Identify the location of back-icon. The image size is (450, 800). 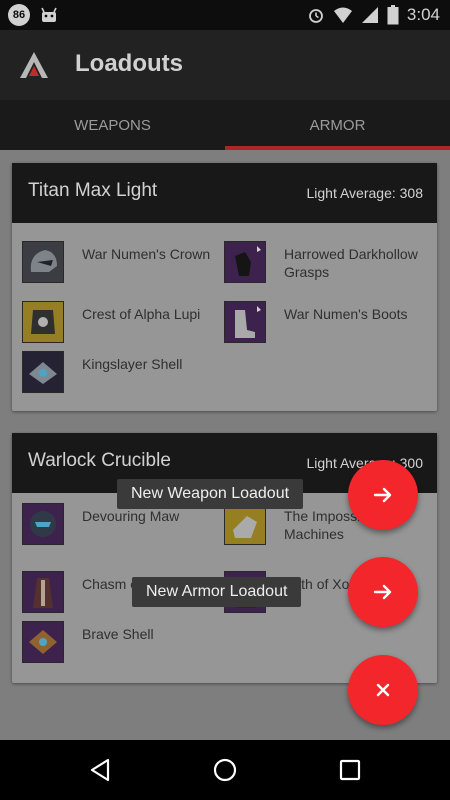
(100, 770).